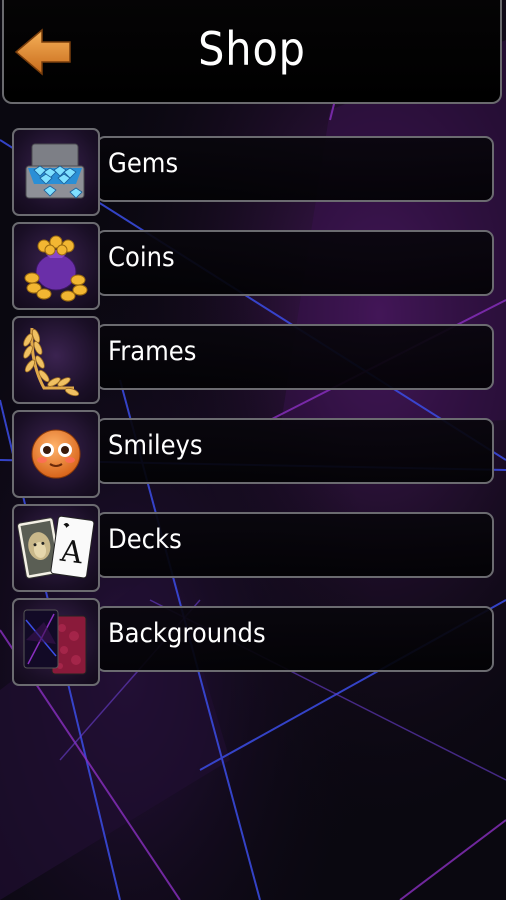  Describe the element at coordinates (56, 172) in the screenshot. I see `gems-chest-icon` at that location.